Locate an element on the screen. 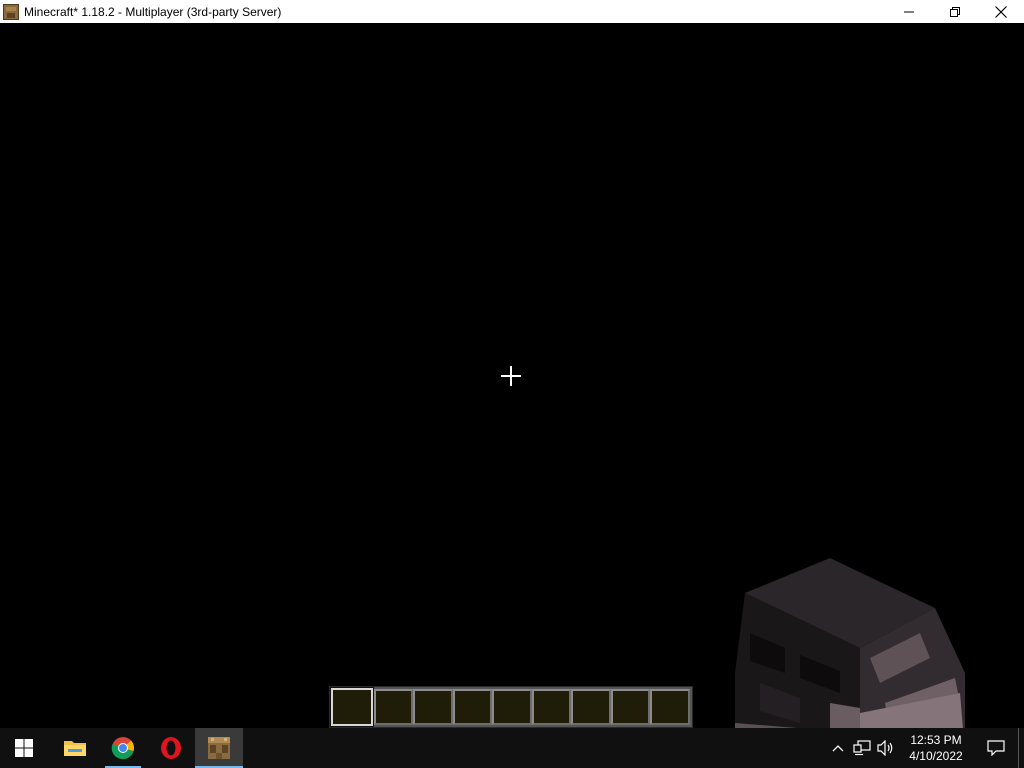 The height and width of the screenshot is (768, 1024). windows-logo-icon is located at coordinates (24, 748).